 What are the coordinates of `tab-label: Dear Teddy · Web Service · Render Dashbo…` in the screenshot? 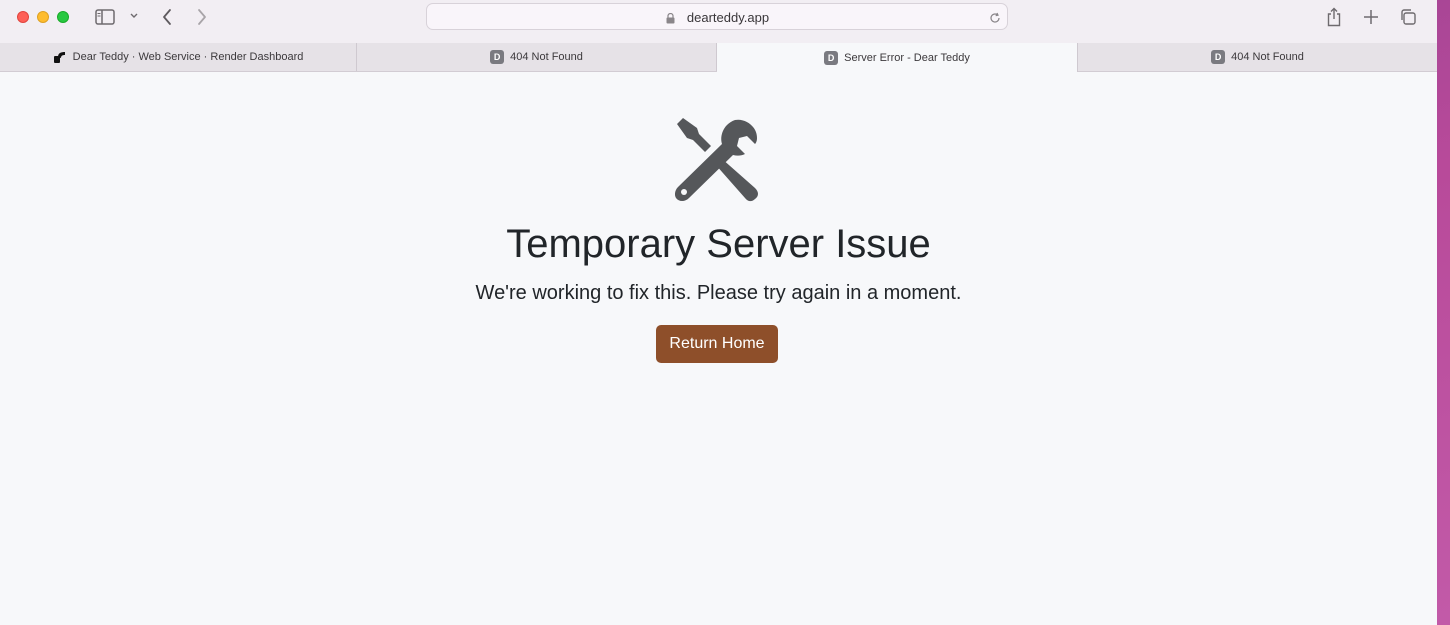 It's located at (188, 57).